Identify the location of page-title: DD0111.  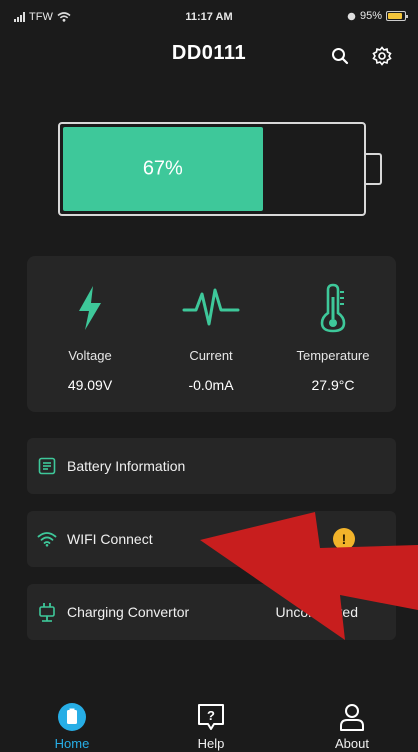
(209, 53).